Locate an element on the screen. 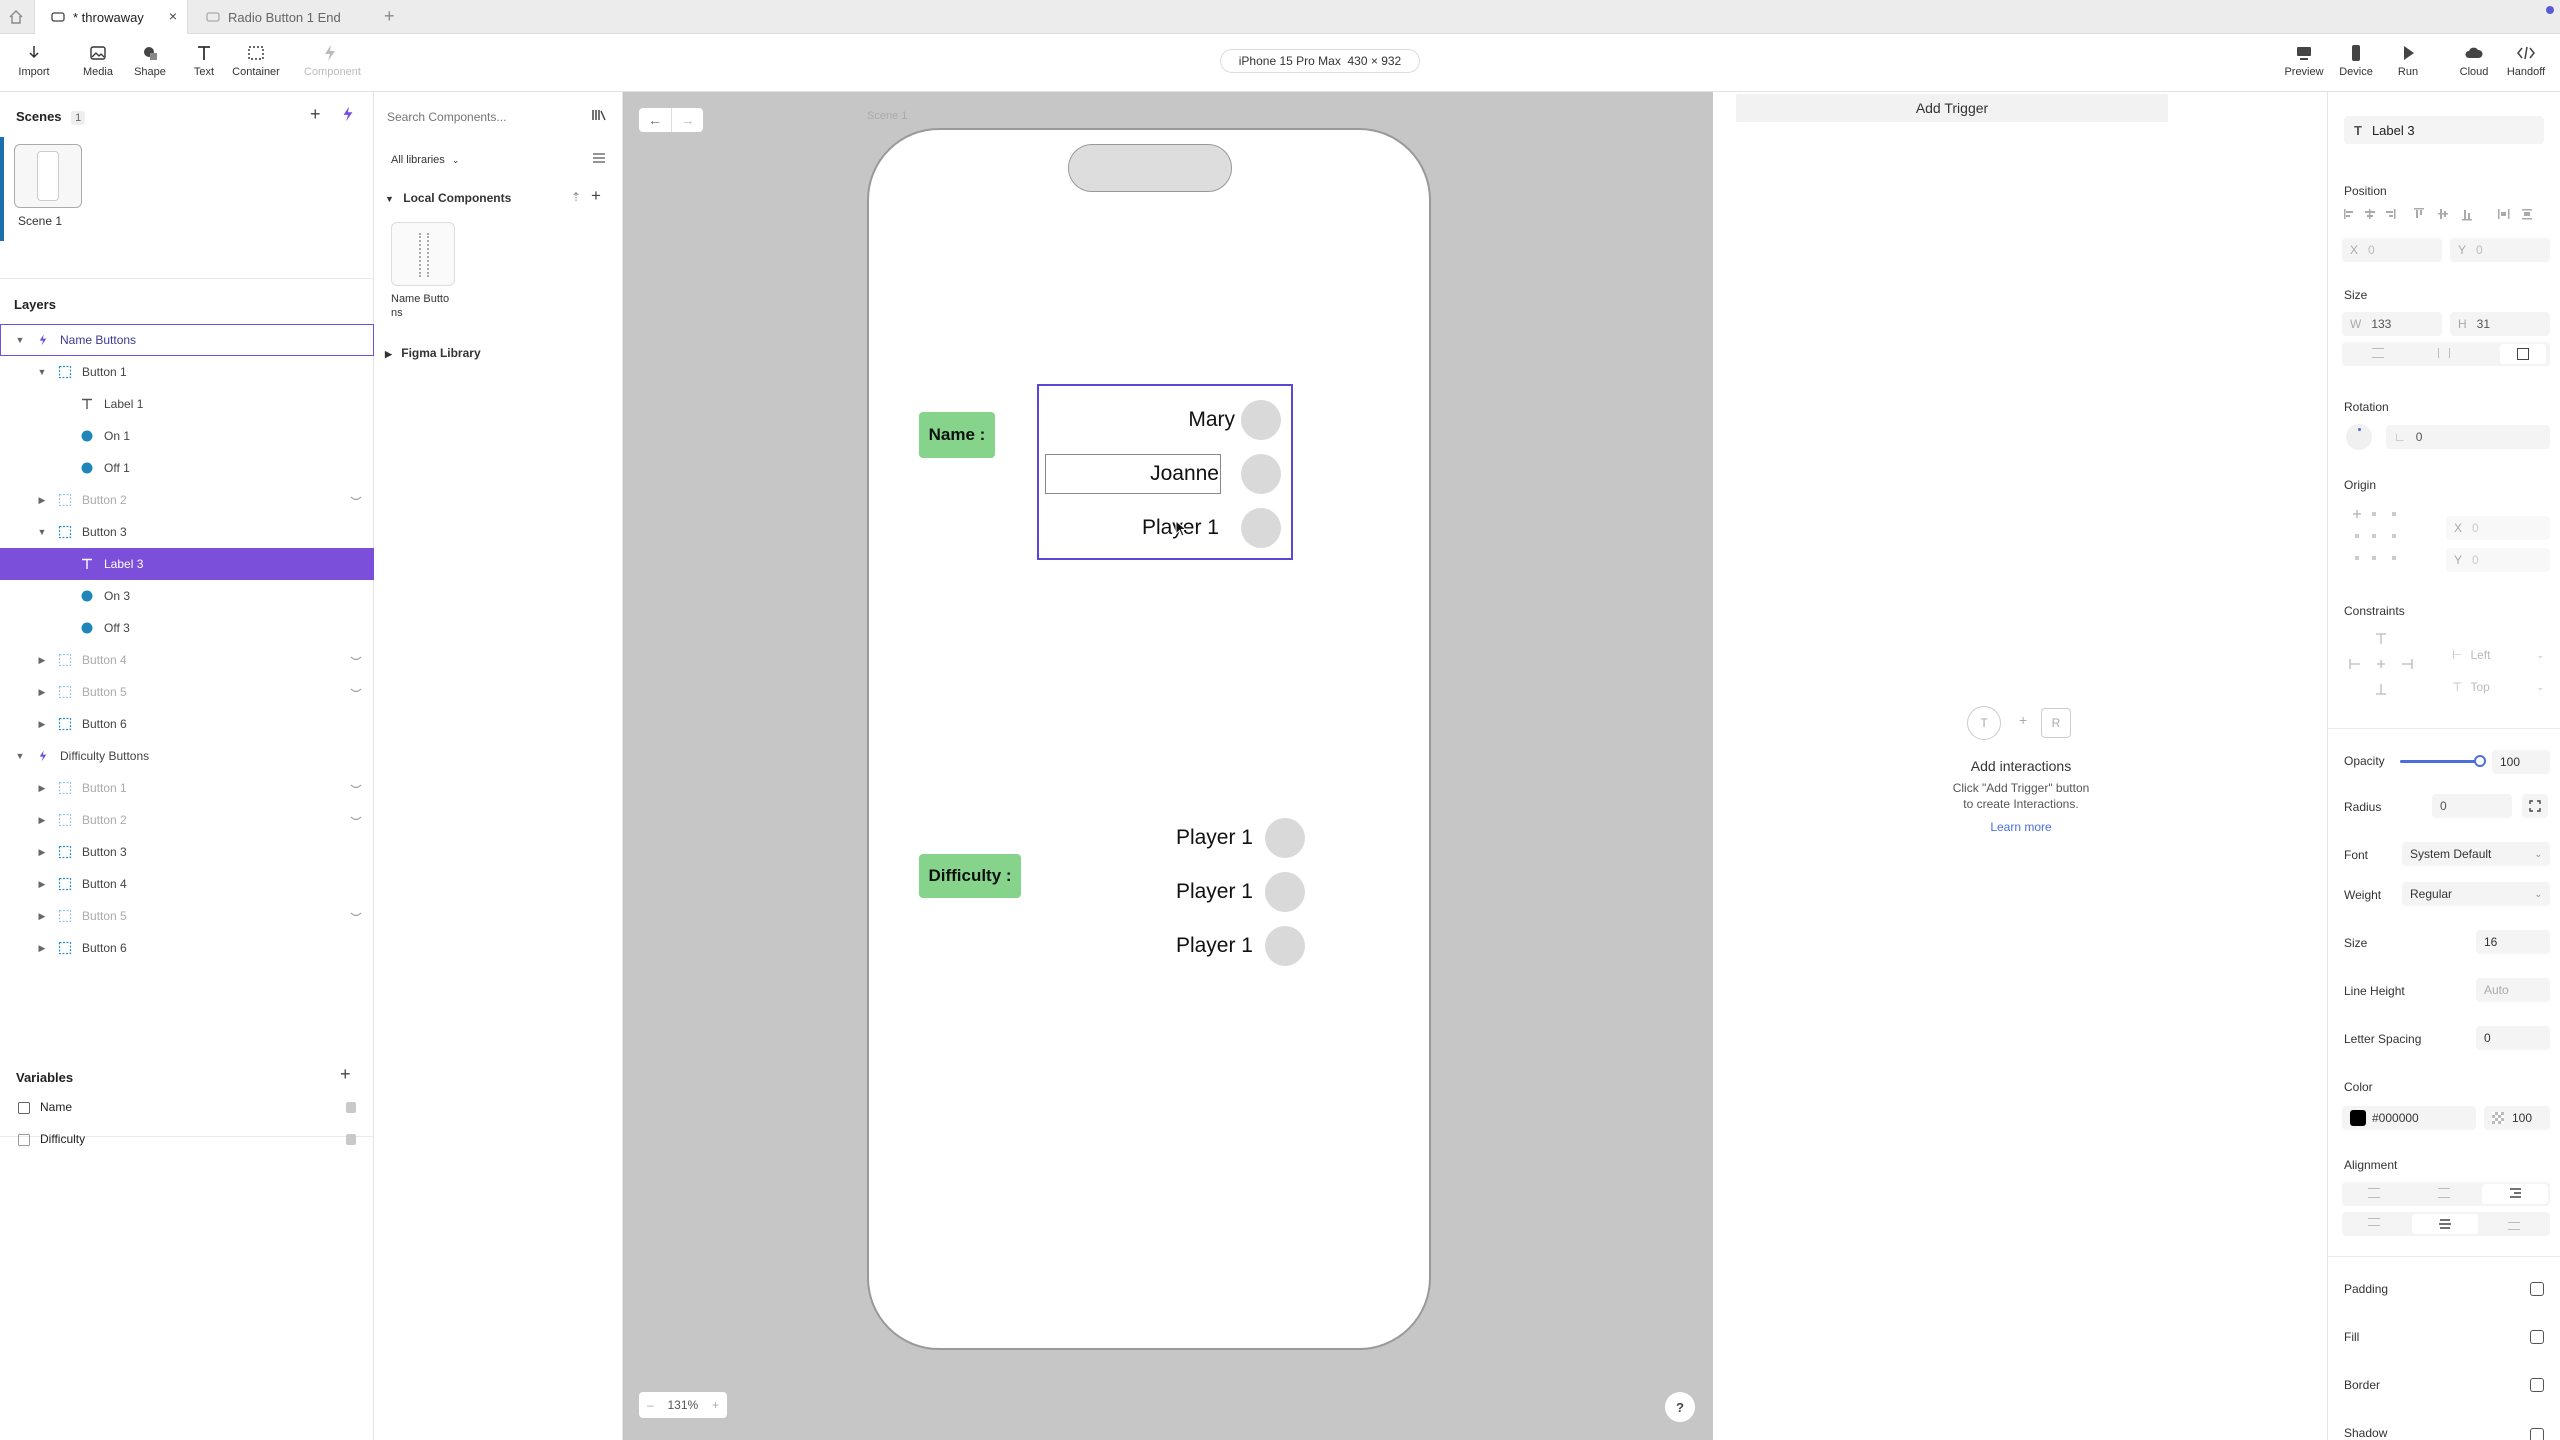 This screenshot has height=1440, width=2560. add-variable-icon: + is located at coordinates (345, 1074).